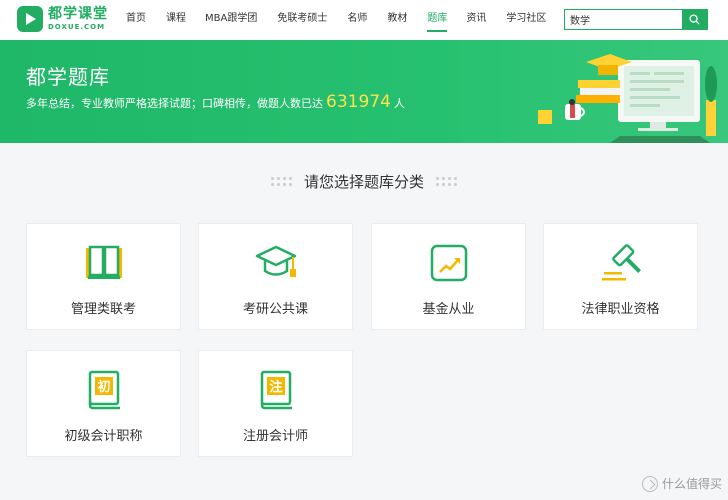 This screenshot has height=500, width=728. What do you see at coordinates (77, 27) in the screenshot?
I see `logo-domain: DOXUE.COM` at bounding box center [77, 27].